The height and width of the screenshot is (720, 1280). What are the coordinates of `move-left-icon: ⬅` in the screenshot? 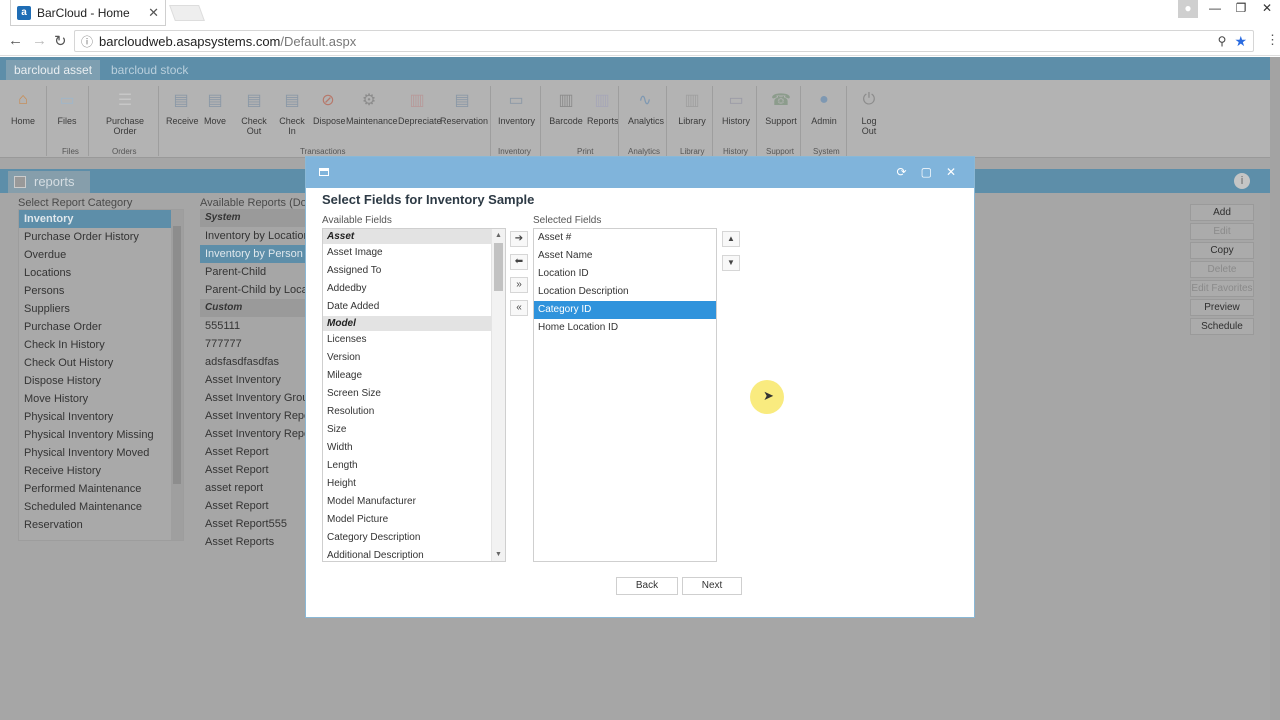 It's located at (519, 262).